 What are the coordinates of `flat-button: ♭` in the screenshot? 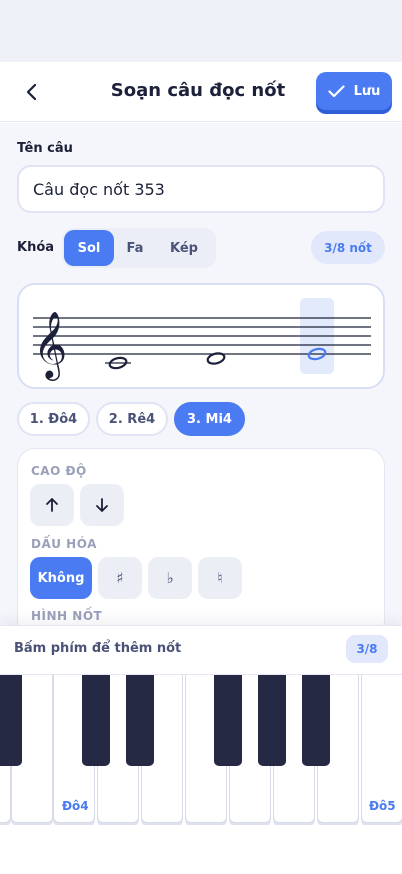 It's located at (170, 578).